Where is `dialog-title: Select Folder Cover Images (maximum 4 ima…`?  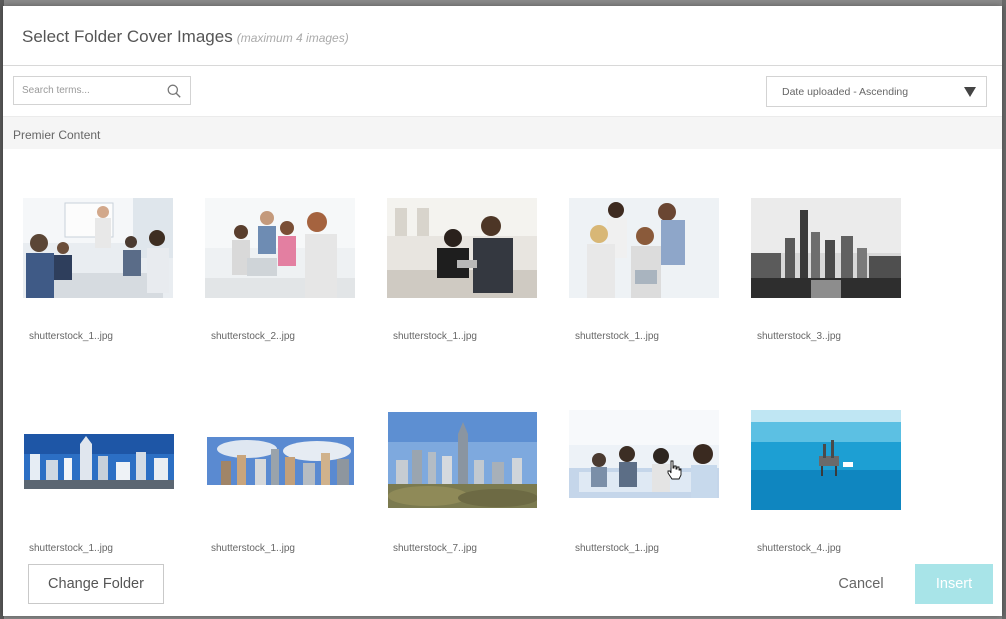
dialog-title: Select Folder Cover Images (maximum 4 ima… is located at coordinates (185, 37).